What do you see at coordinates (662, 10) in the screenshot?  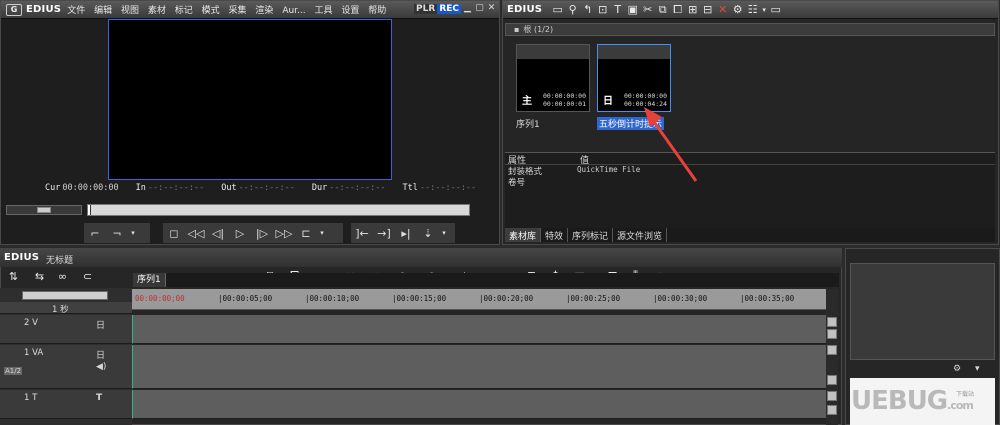 I see `copy-icon: ⧉` at bounding box center [662, 10].